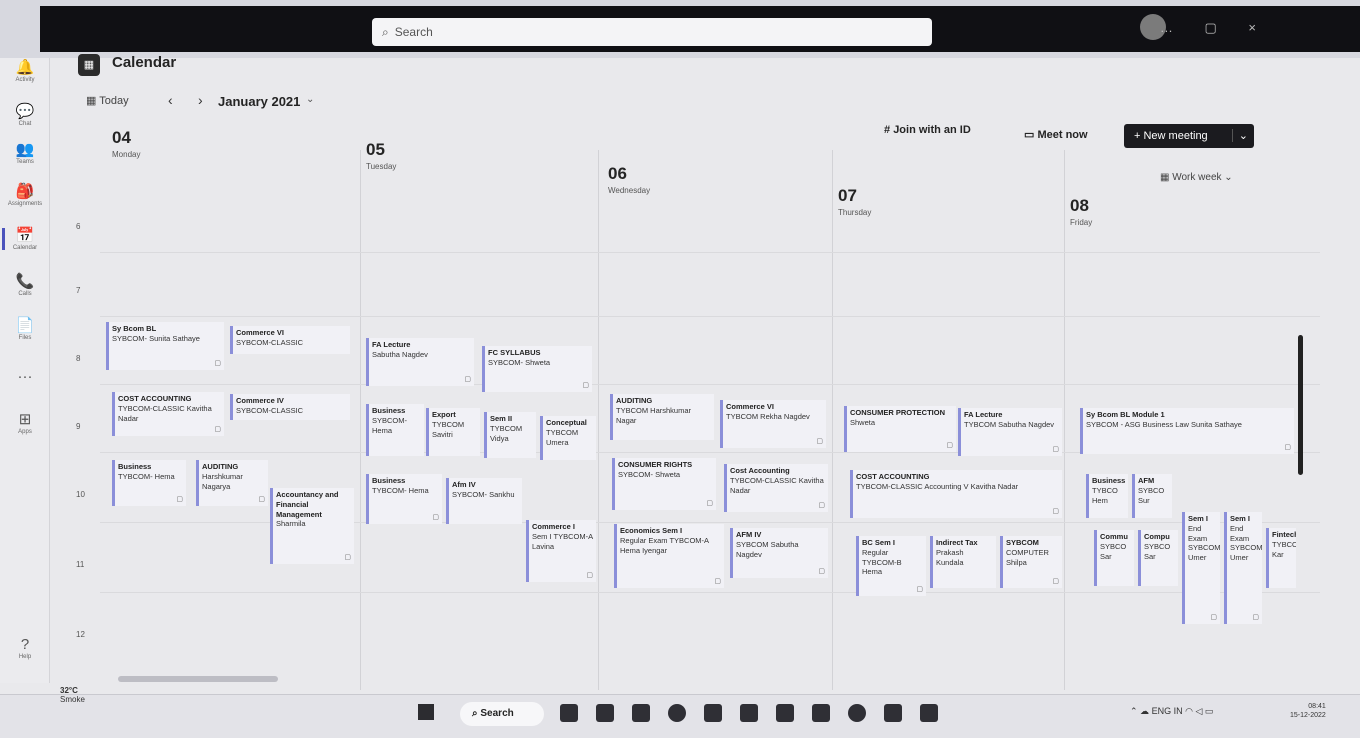 Image resolution: width=1360 pixels, height=738 pixels. Describe the element at coordinates (847, 195) in the screenshot. I see `day-number: 07` at that location.